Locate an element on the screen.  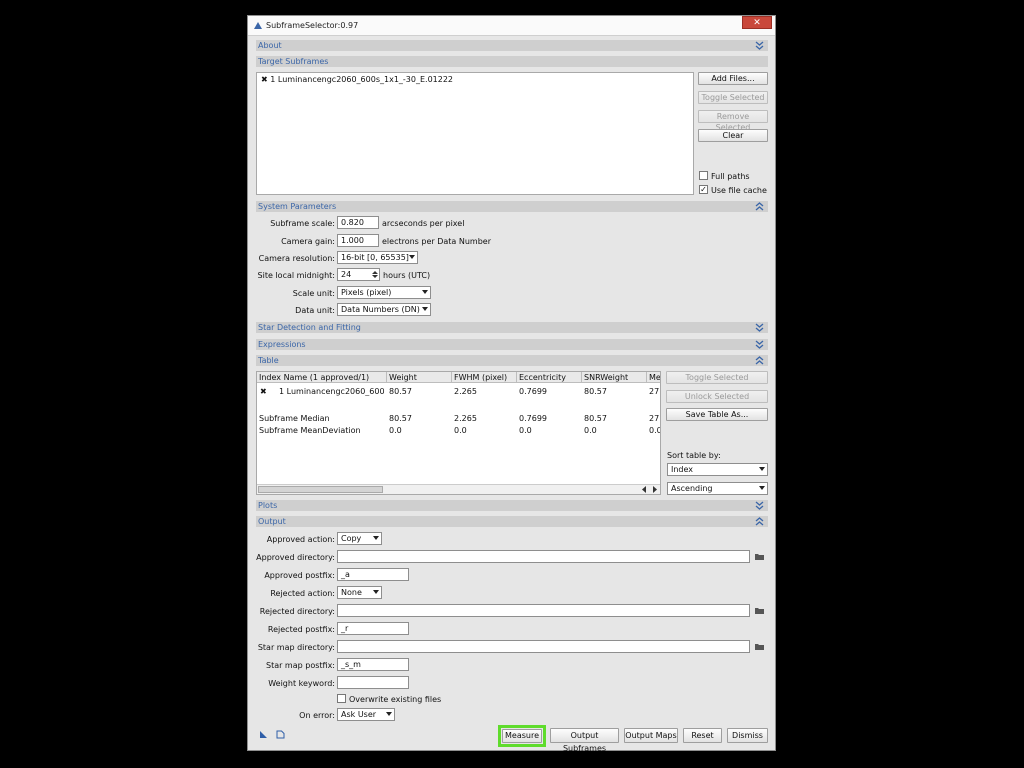
sort-order-select: Ascending is located at coordinates (717, 488).